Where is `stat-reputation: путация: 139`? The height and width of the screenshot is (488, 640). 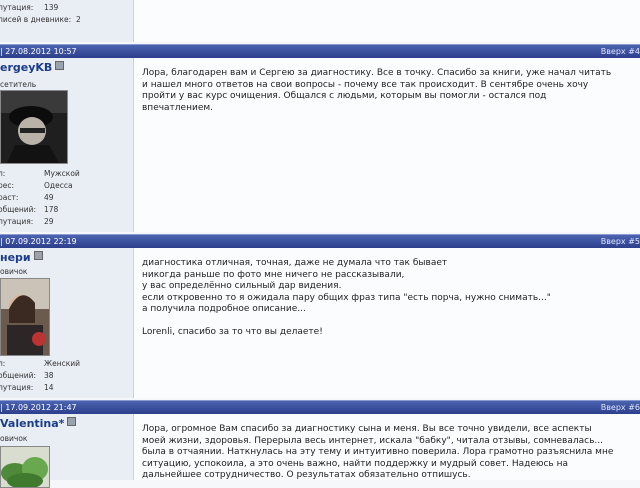
stat-reputation: путация: 139 is located at coordinates (29, 7).